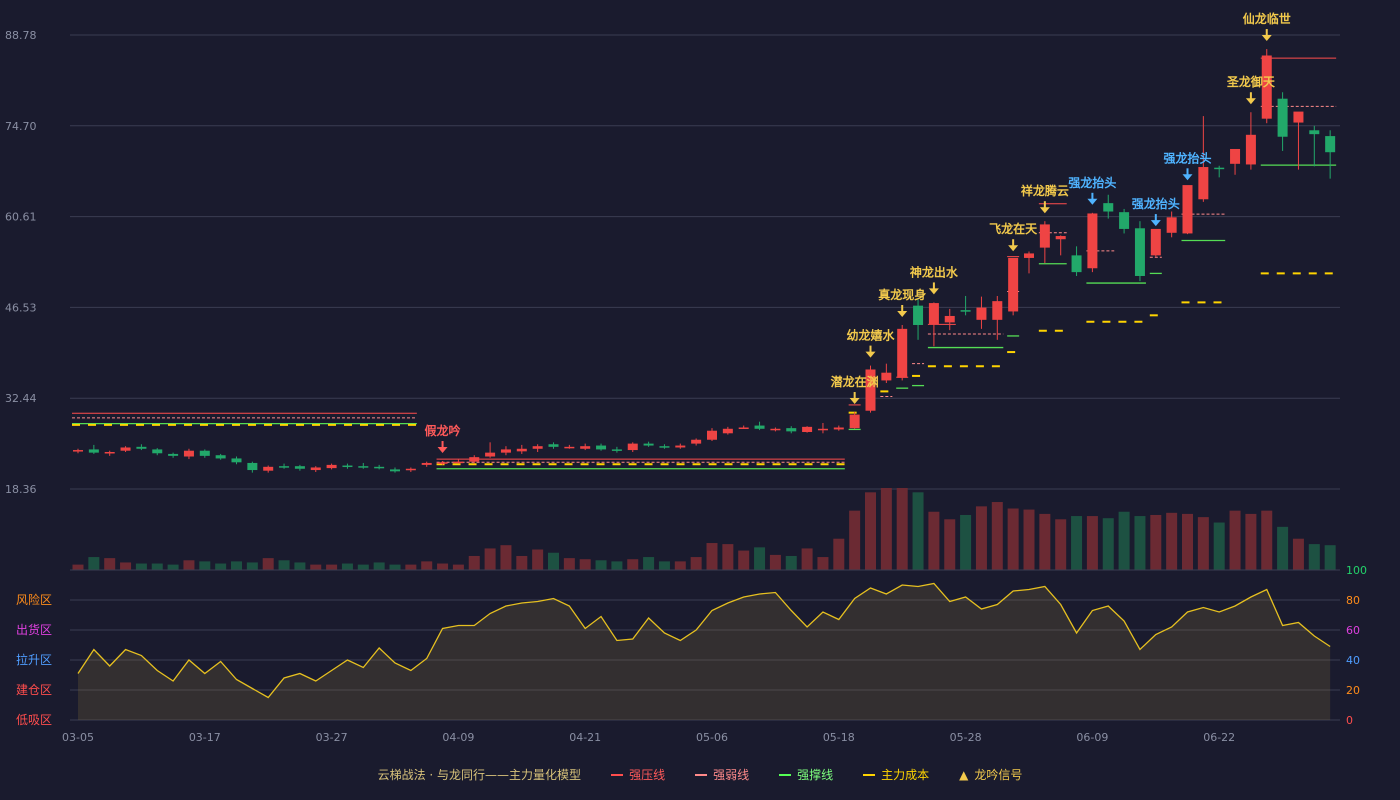 This screenshot has height=800, width=1400. Describe the element at coordinates (806, 774) in the screenshot. I see `legend-item-support: 强撑线` at that location.